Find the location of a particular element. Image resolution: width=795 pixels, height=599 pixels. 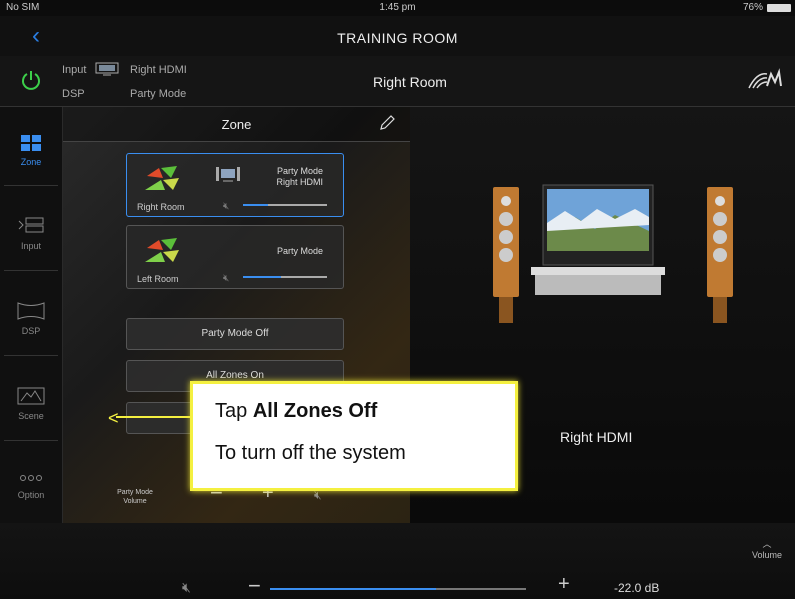

sidebar: Zone Input DSP Scene Option is located at coordinates (31, 315).